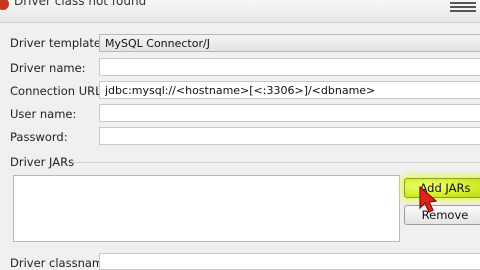 The image size is (480, 270). What do you see at coordinates (289, 113) in the screenshot?
I see `user-name-field` at bounding box center [289, 113].